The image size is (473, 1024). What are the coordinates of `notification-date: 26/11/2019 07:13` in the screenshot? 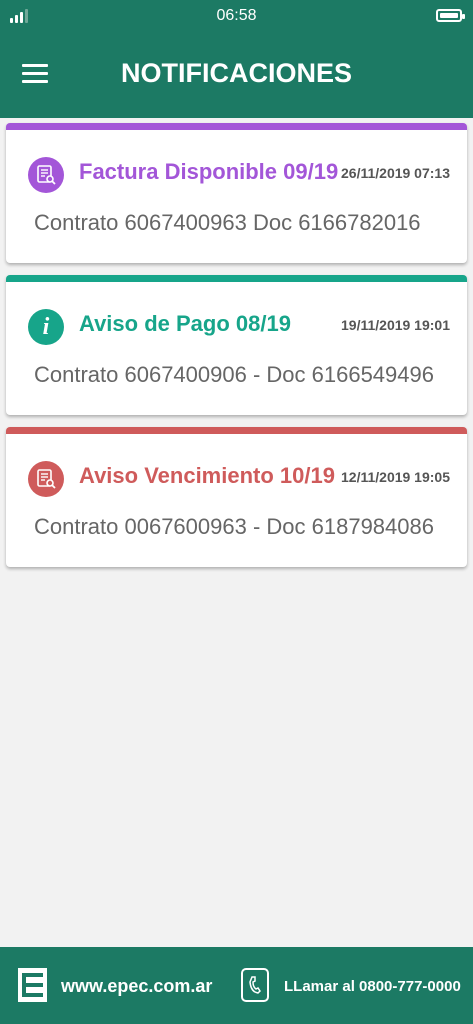 It's located at (395, 173).